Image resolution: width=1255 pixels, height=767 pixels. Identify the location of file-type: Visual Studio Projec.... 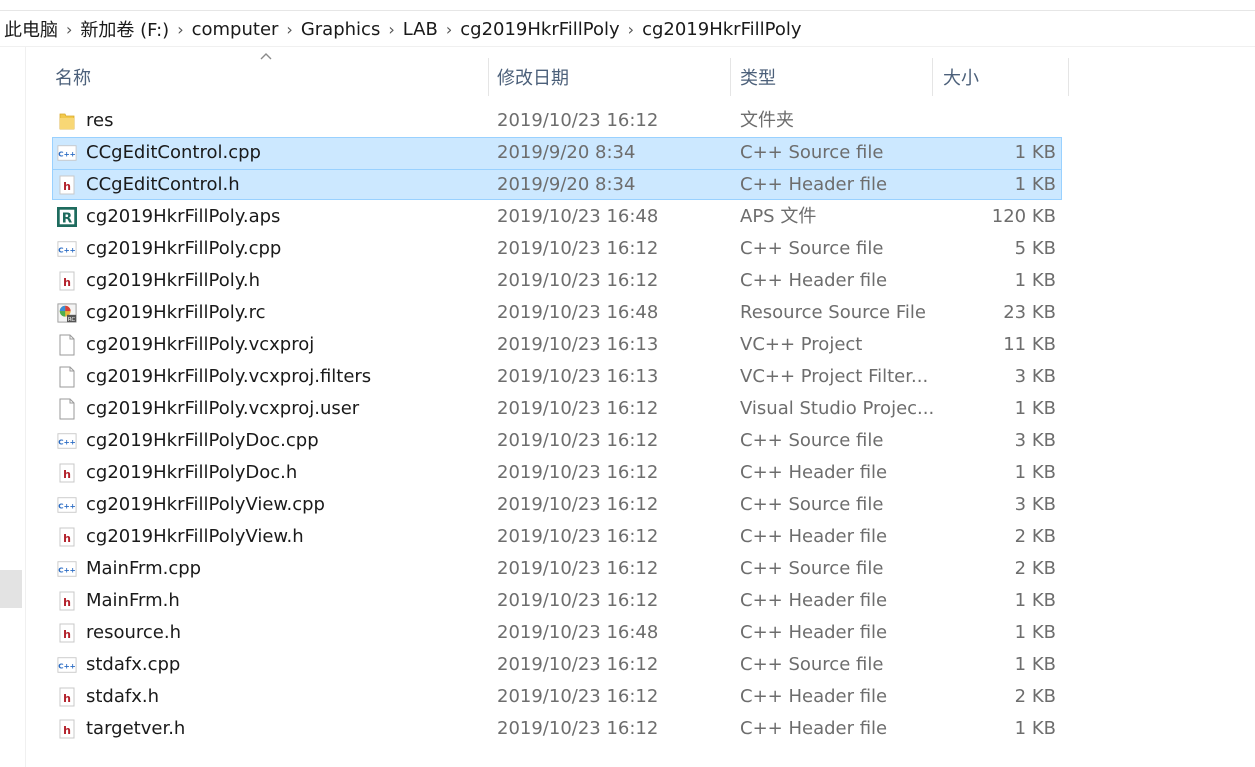
(837, 408).